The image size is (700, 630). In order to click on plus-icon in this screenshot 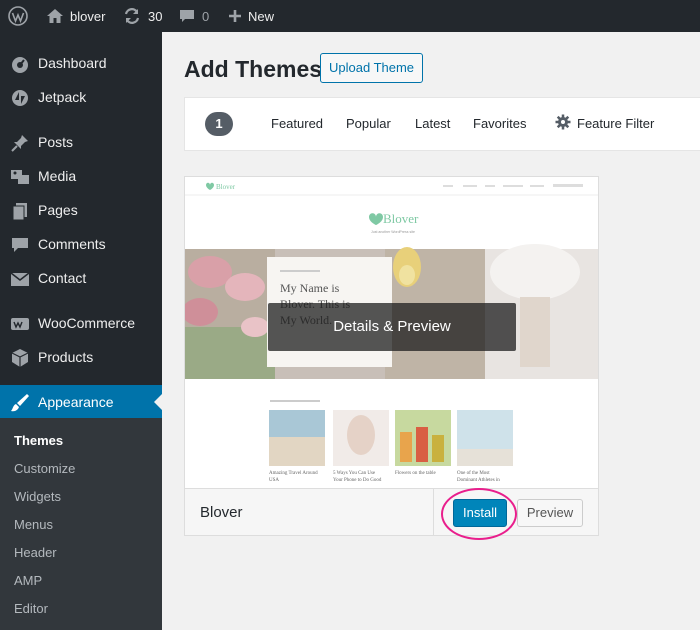, I will do `click(235, 16)`.